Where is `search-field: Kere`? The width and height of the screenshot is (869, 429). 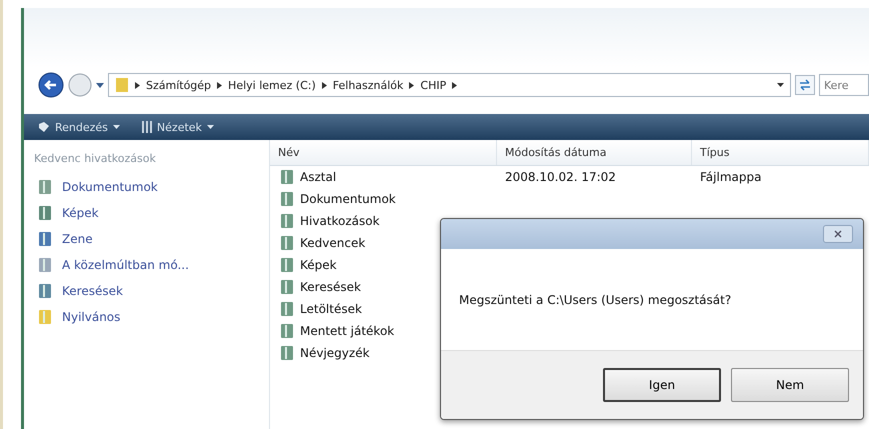
search-field: Kere is located at coordinates (844, 85).